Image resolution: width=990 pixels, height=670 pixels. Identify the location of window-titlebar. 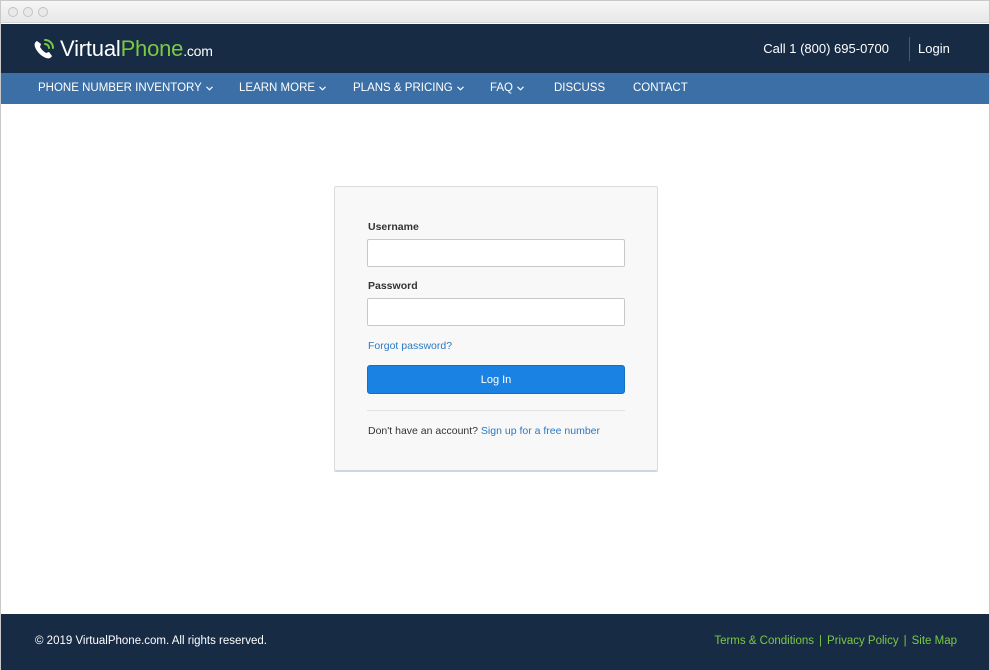
(495, 12).